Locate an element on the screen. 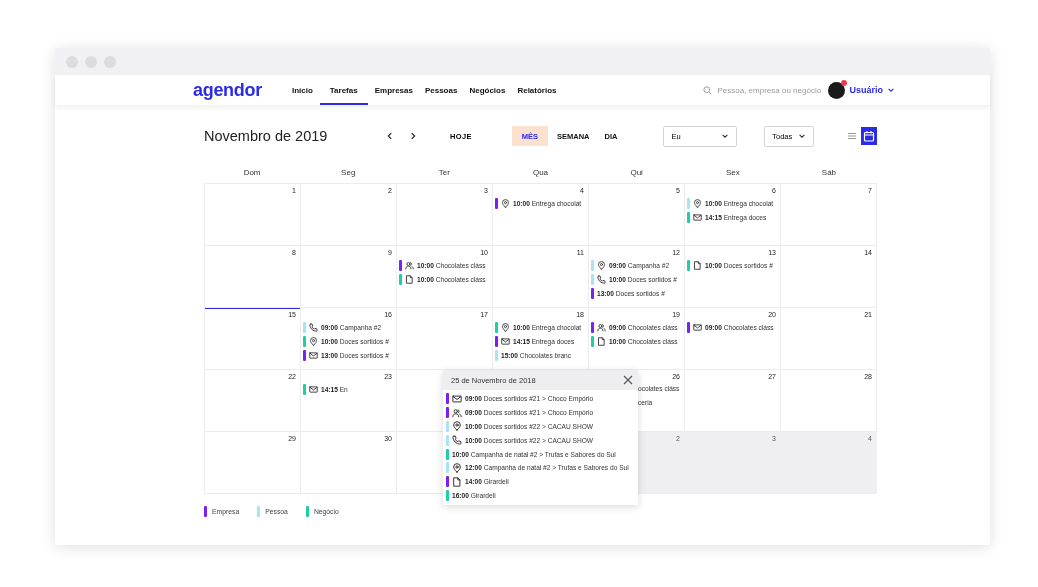  weekday-header: Qui is located at coordinates (636, 173).